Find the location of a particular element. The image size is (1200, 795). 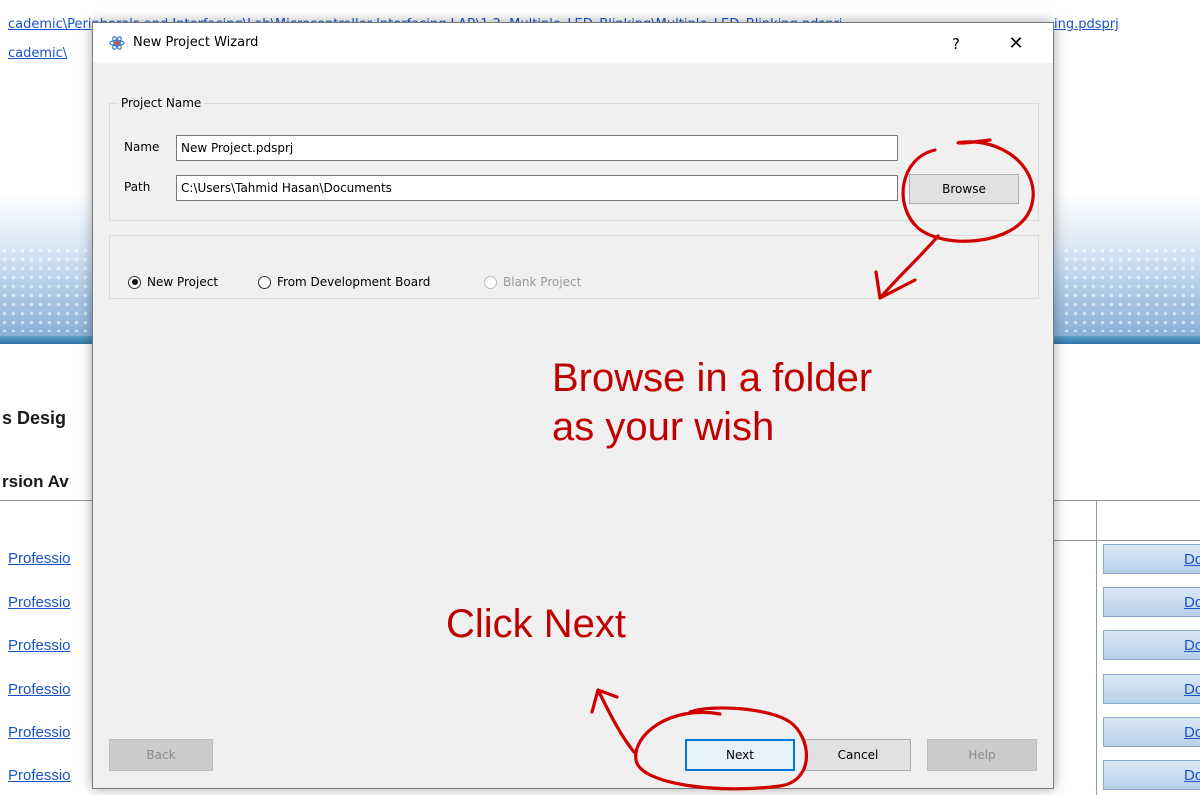

recent-project-link: cademic\ is located at coordinates (37, 53).